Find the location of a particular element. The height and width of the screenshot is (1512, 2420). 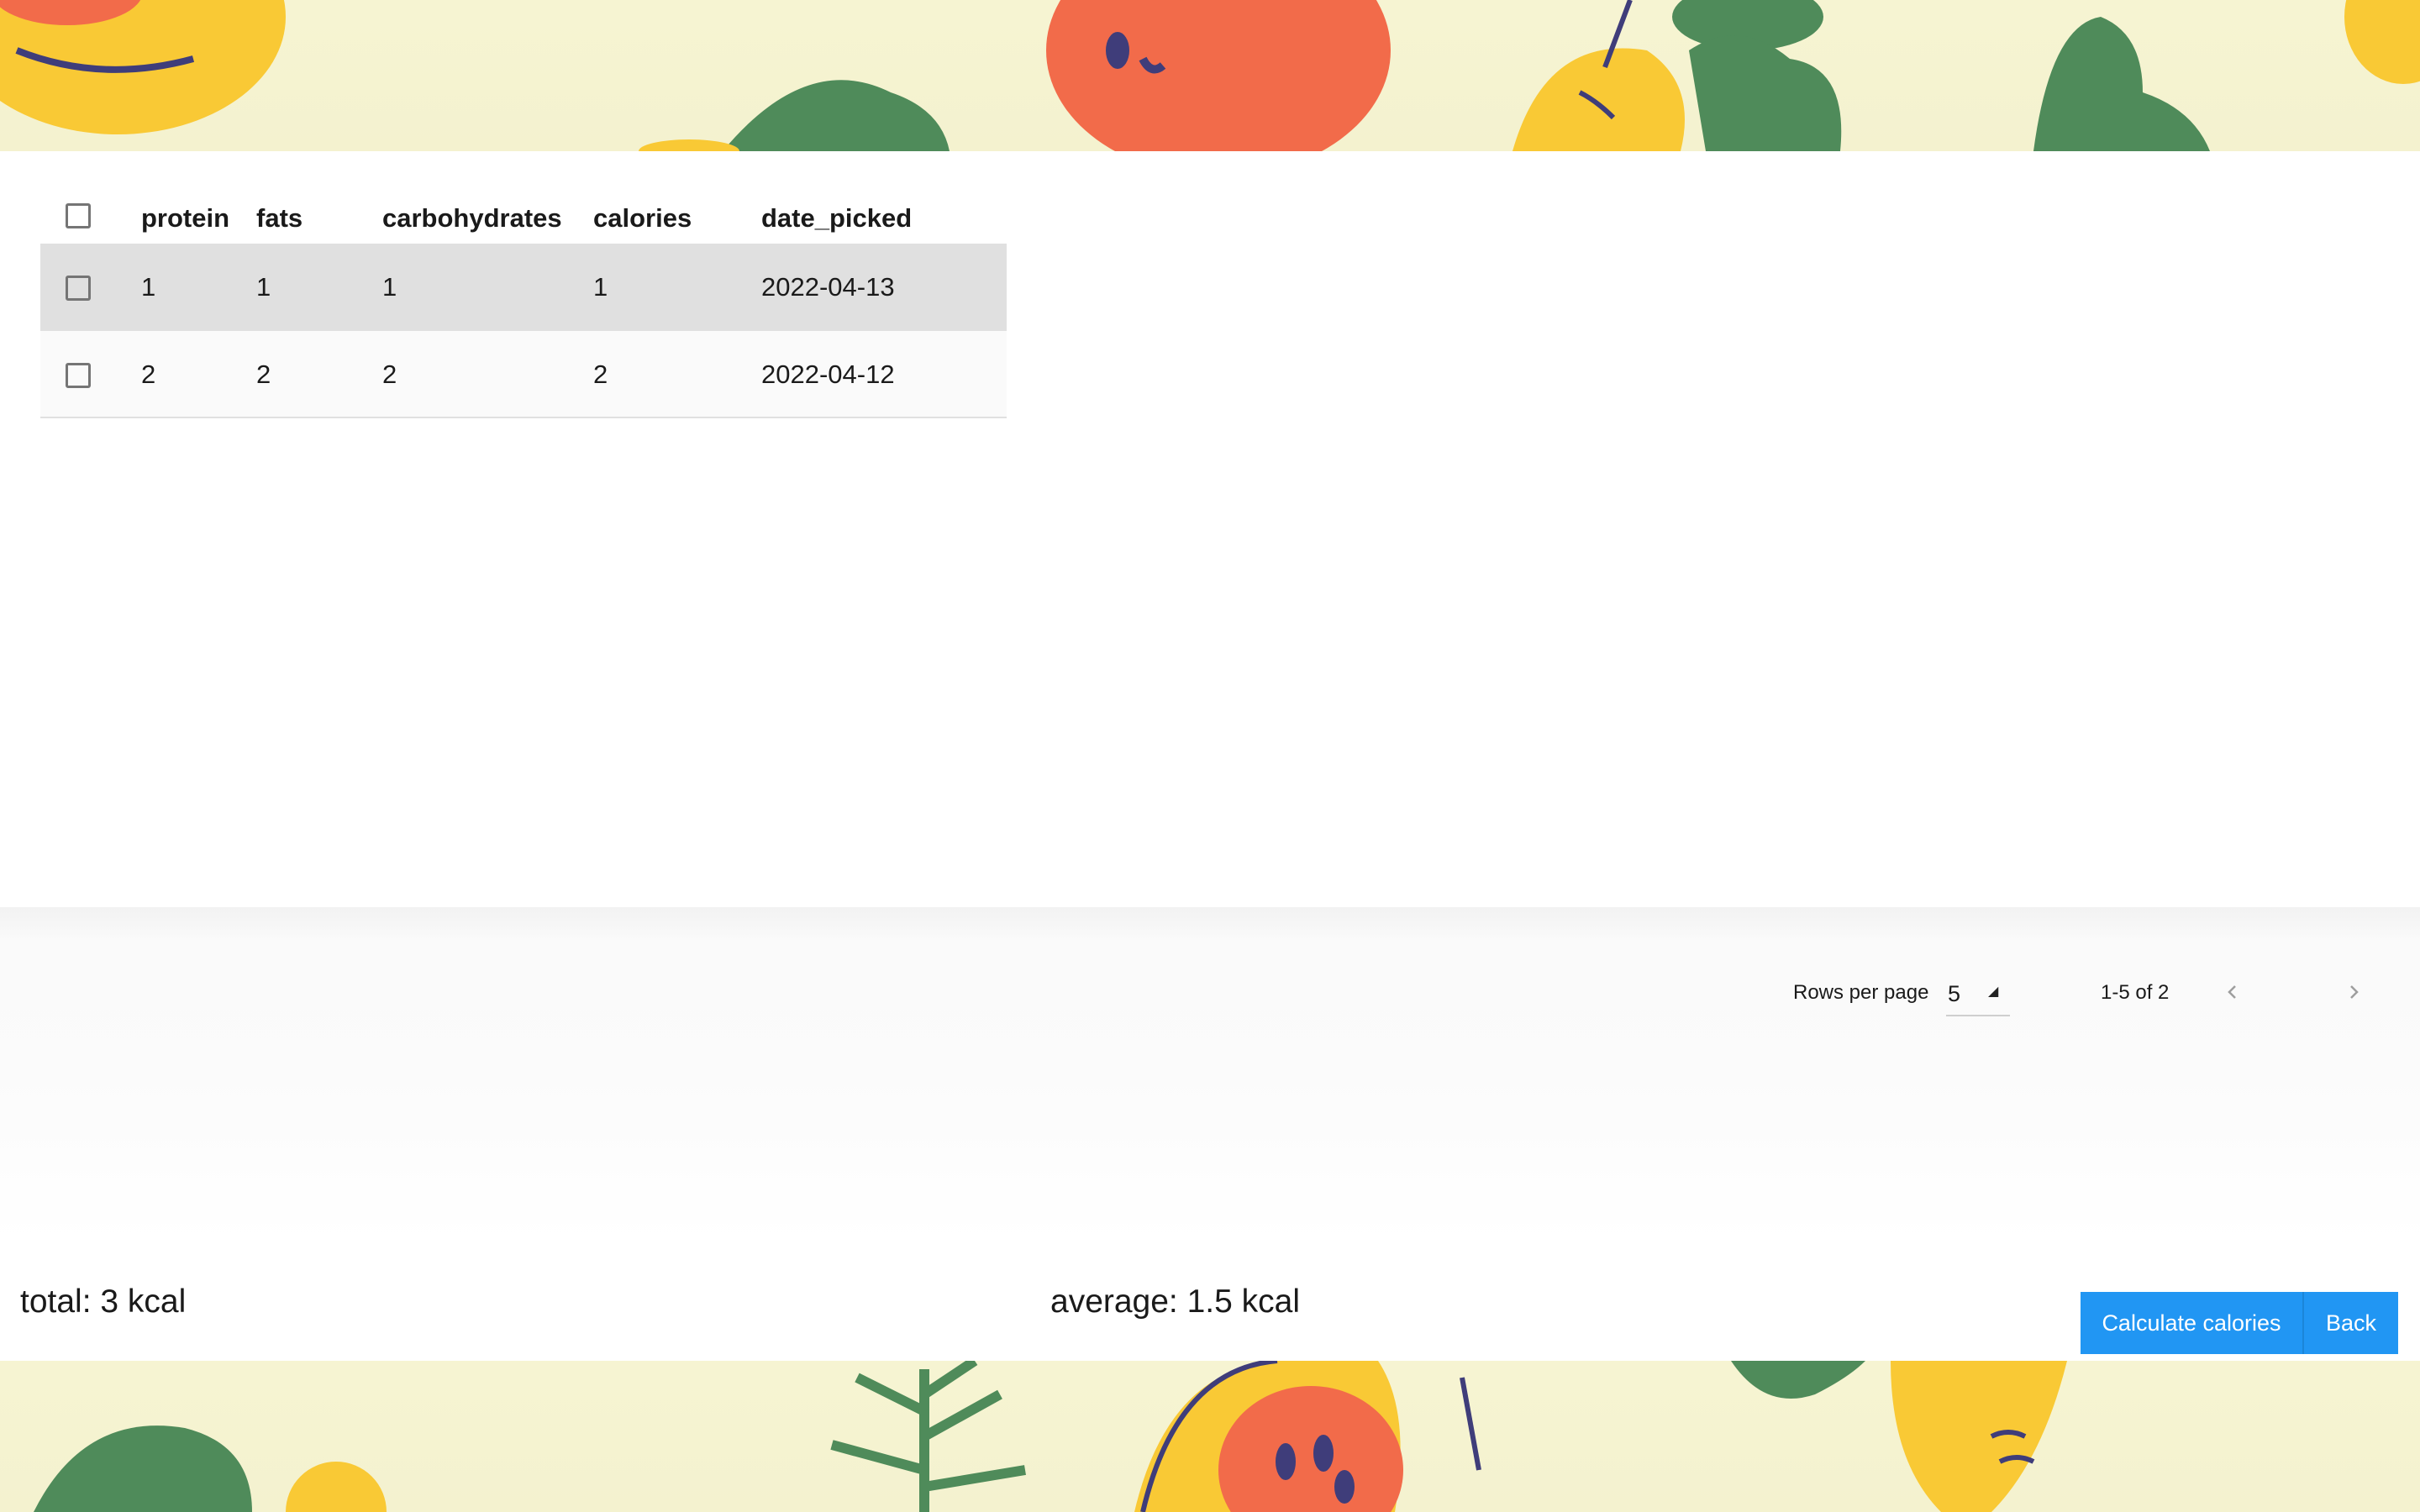

cell-carbohydrates: 1 is located at coordinates (390, 287).